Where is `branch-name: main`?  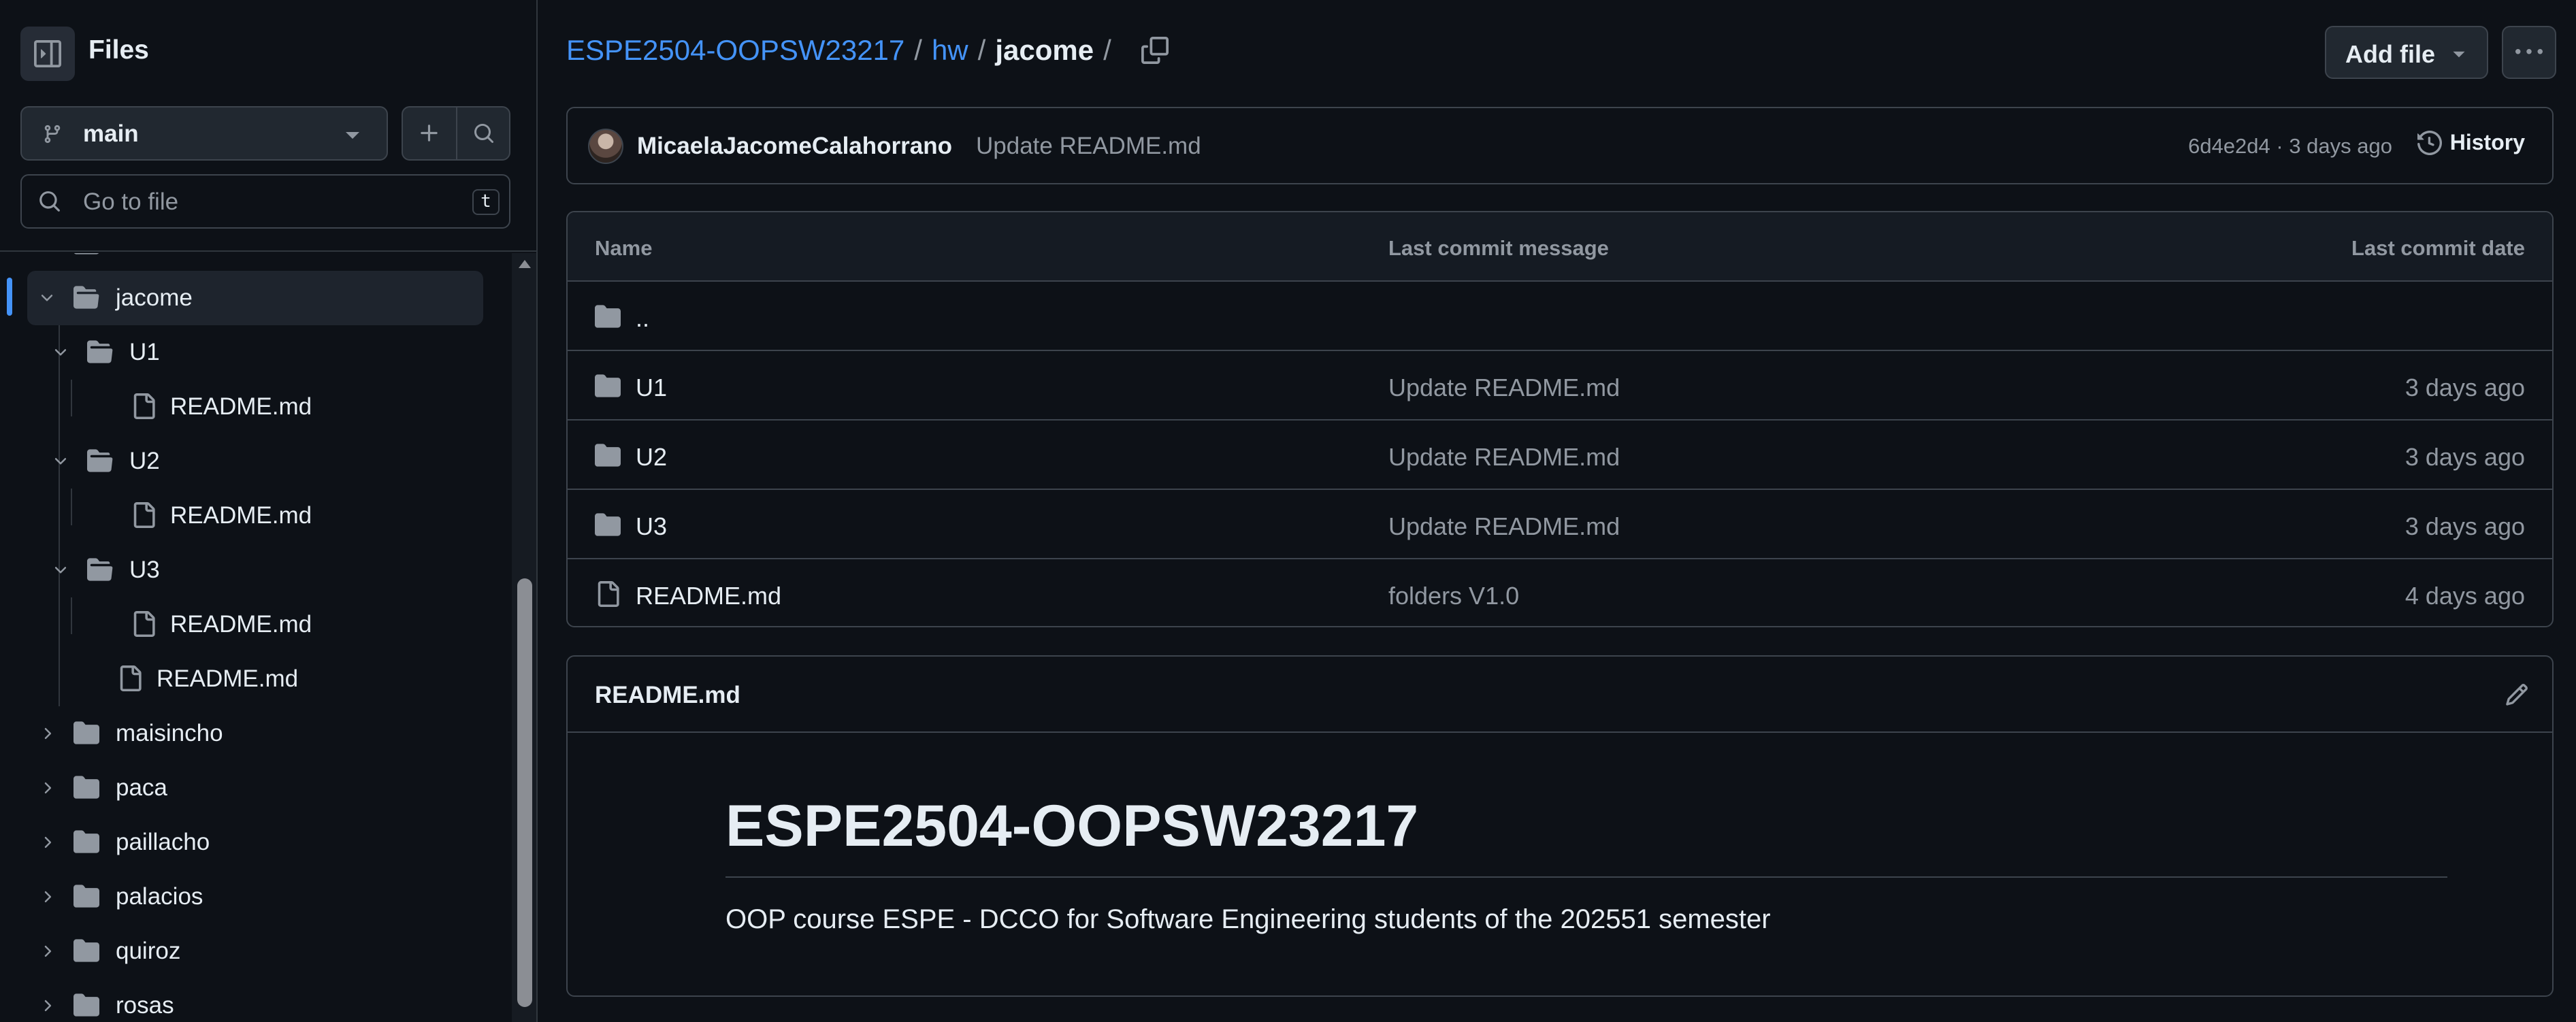 branch-name: main is located at coordinates (111, 133).